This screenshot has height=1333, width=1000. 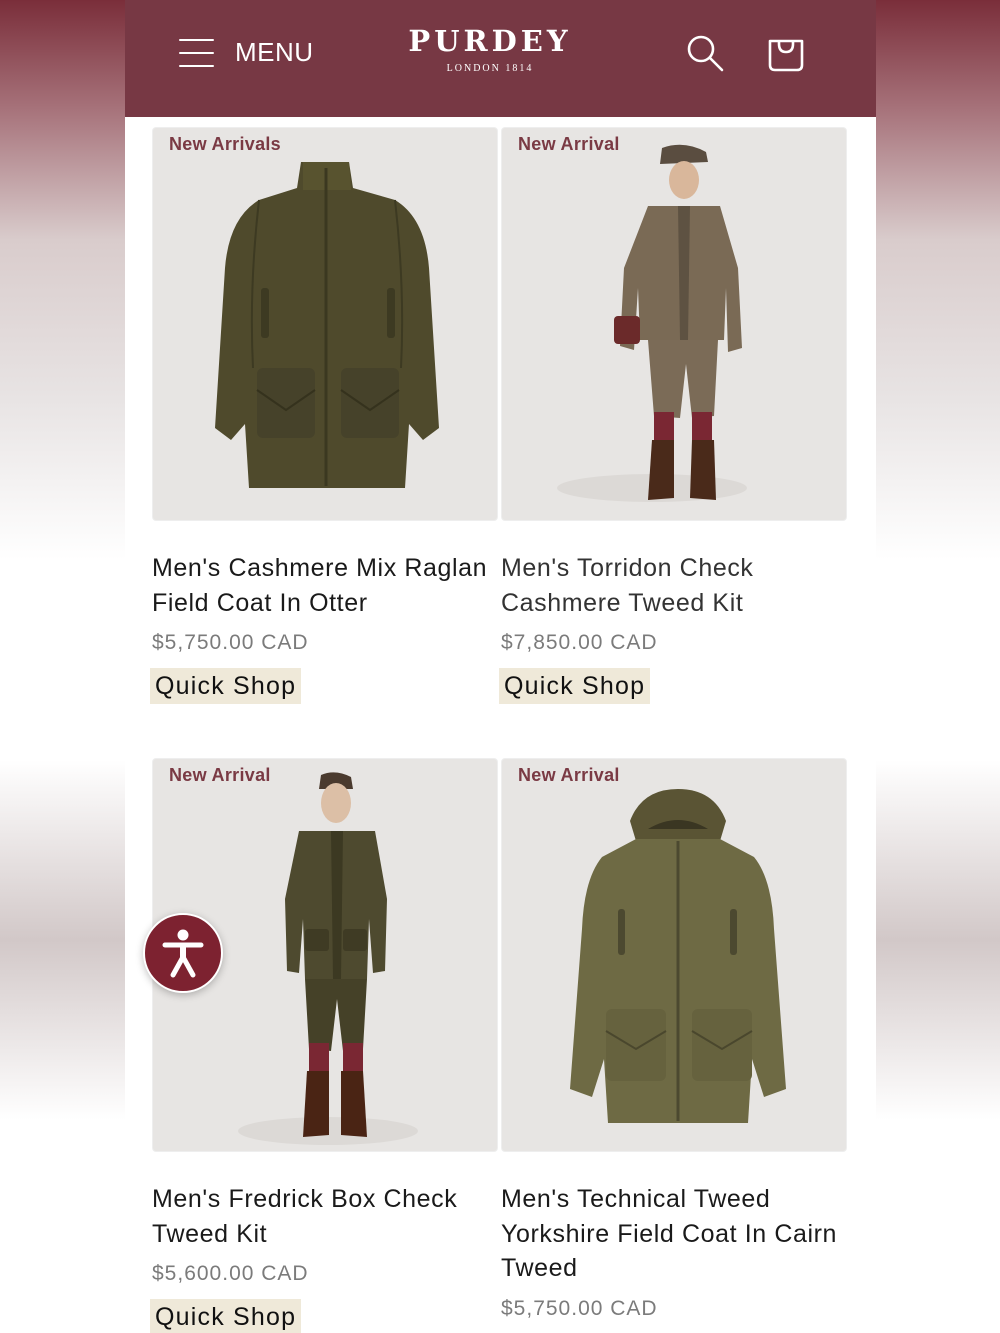 I want to click on field-coat-illustration, so click(x=327, y=325).